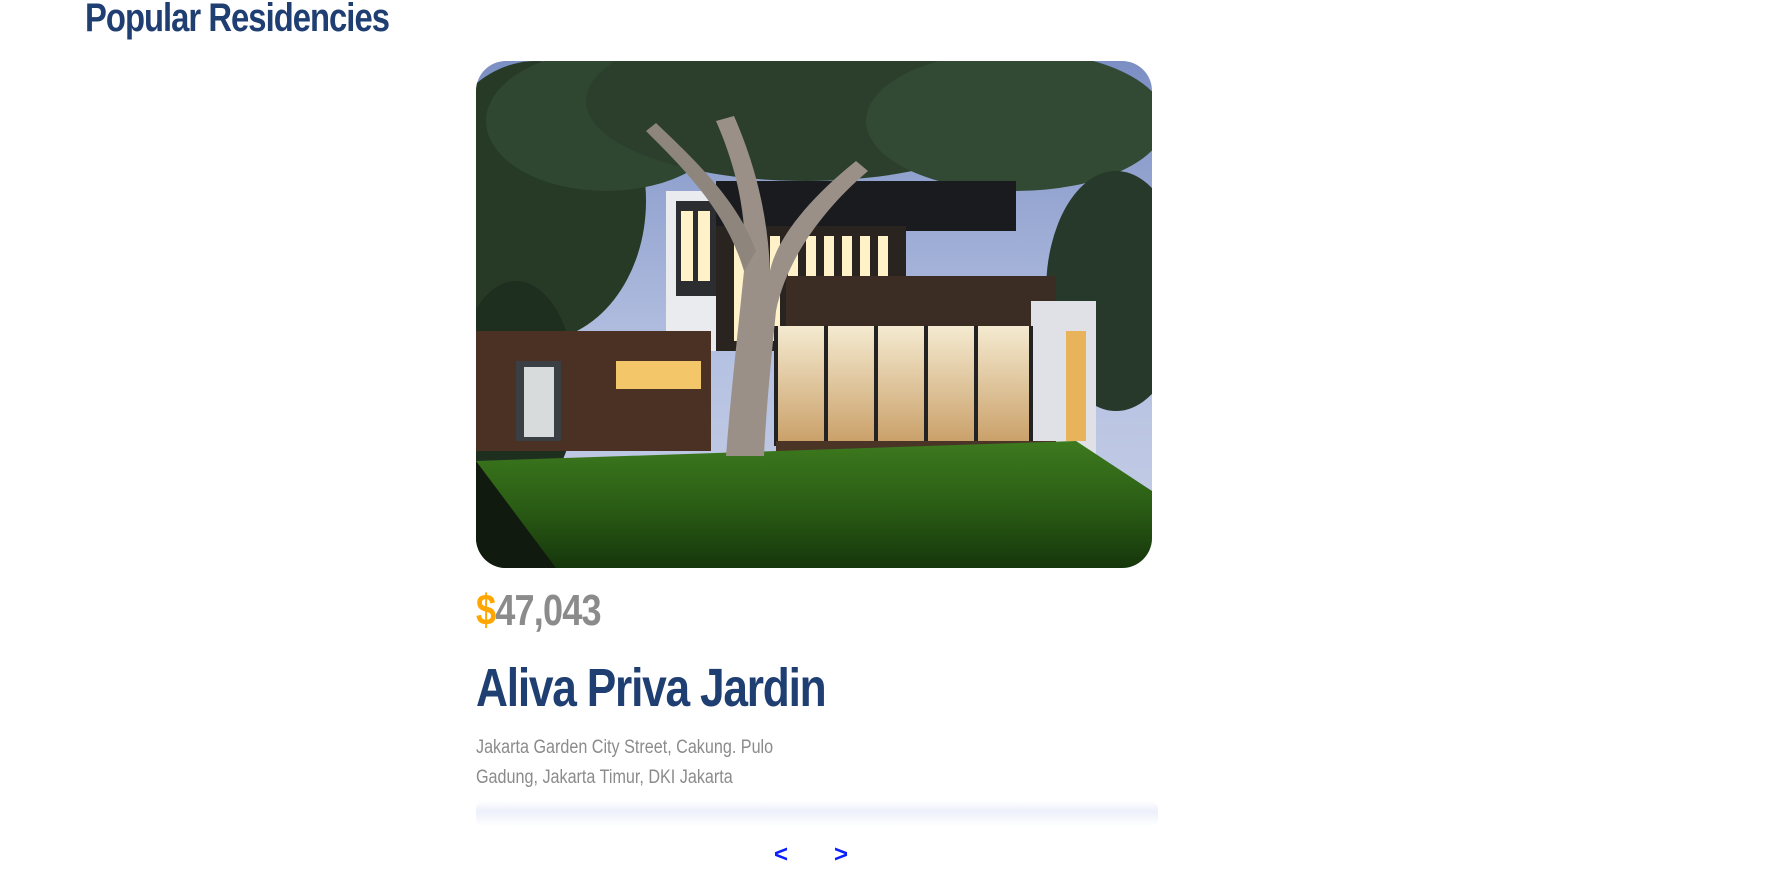 The width and height of the screenshot is (1767, 886). I want to click on residency-price: $47,043, so click(539, 611).